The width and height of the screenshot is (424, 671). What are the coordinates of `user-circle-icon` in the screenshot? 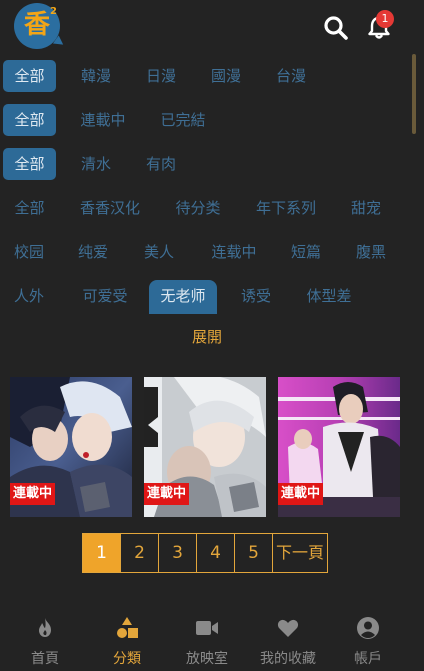 It's located at (368, 628).